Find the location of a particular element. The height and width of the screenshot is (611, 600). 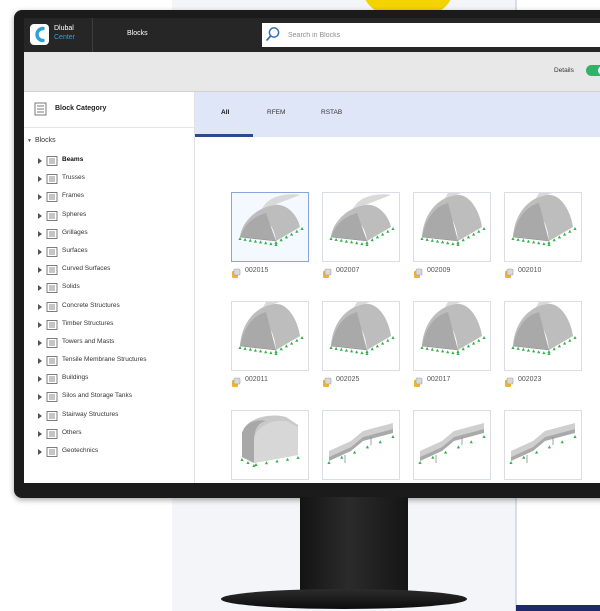

toolbar: Details is located at coordinates (312, 72).